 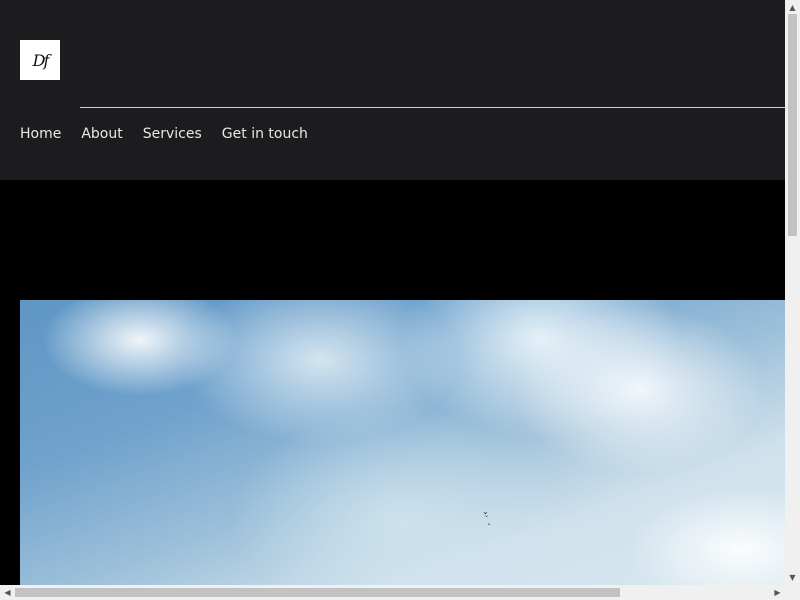 What do you see at coordinates (40, 134) in the screenshot?
I see `nav-item-home: Home` at bounding box center [40, 134].